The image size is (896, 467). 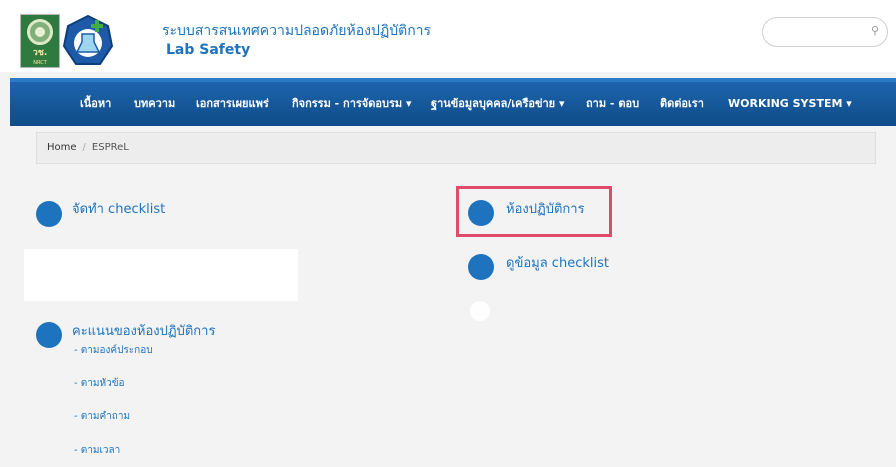 What do you see at coordinates (208, 50) in the screenshot?
I see `site-subtitle: Lab Safety` at bounding box center [208, 50].